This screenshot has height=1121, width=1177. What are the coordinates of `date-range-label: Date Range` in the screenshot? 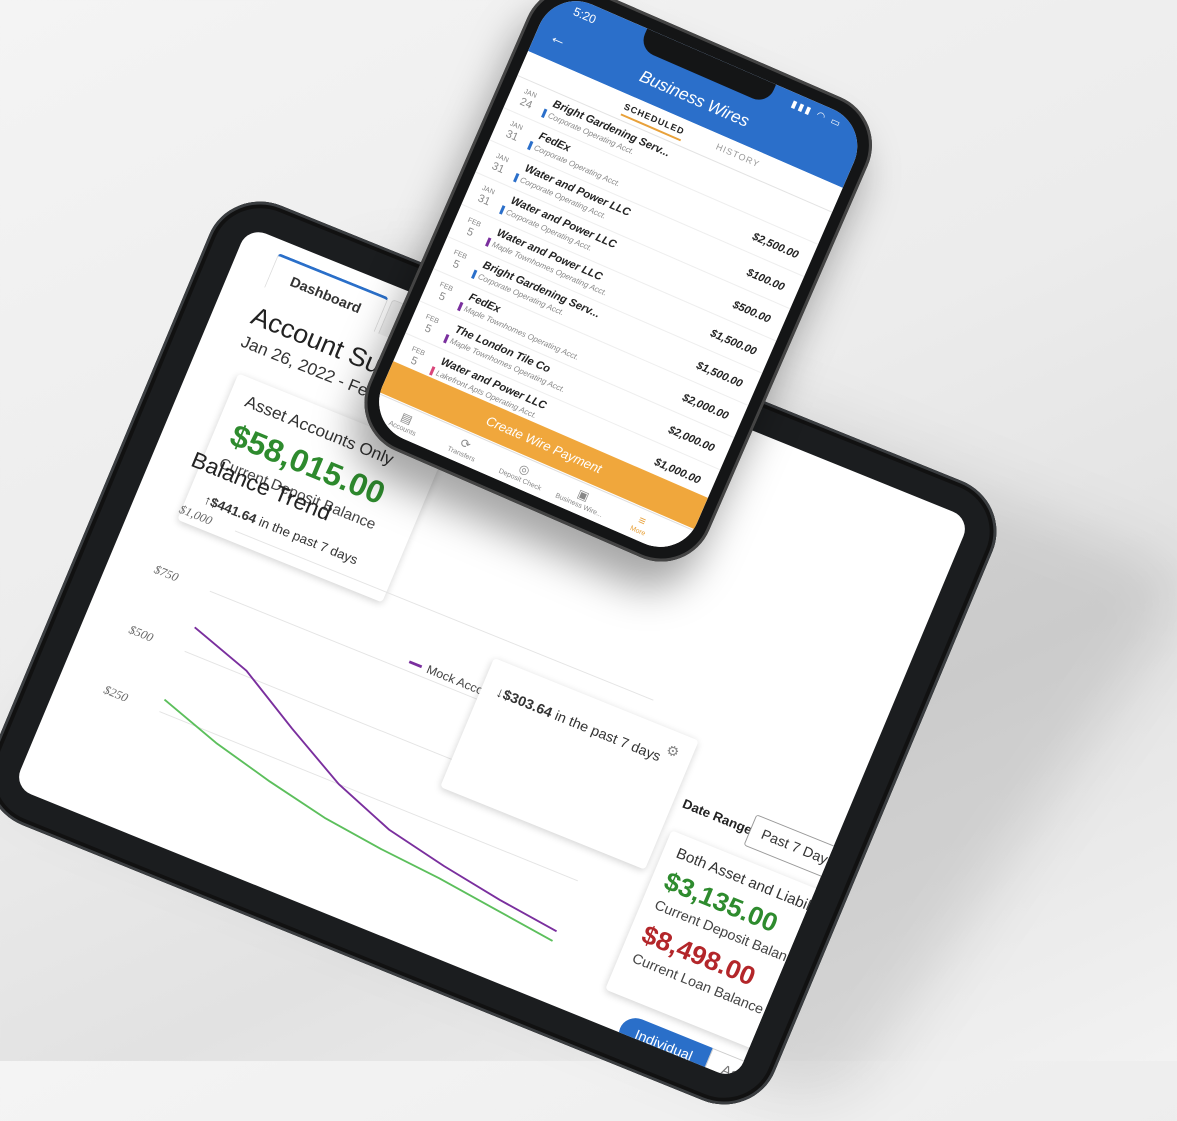 It's located at (717, 816).